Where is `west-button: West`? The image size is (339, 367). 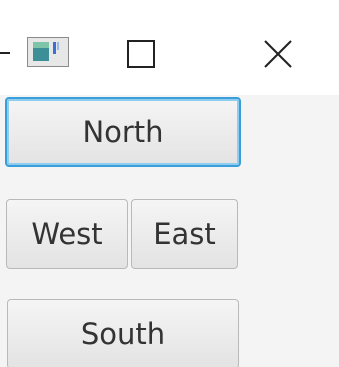
west-button: West is located at coordinates (67, 234).